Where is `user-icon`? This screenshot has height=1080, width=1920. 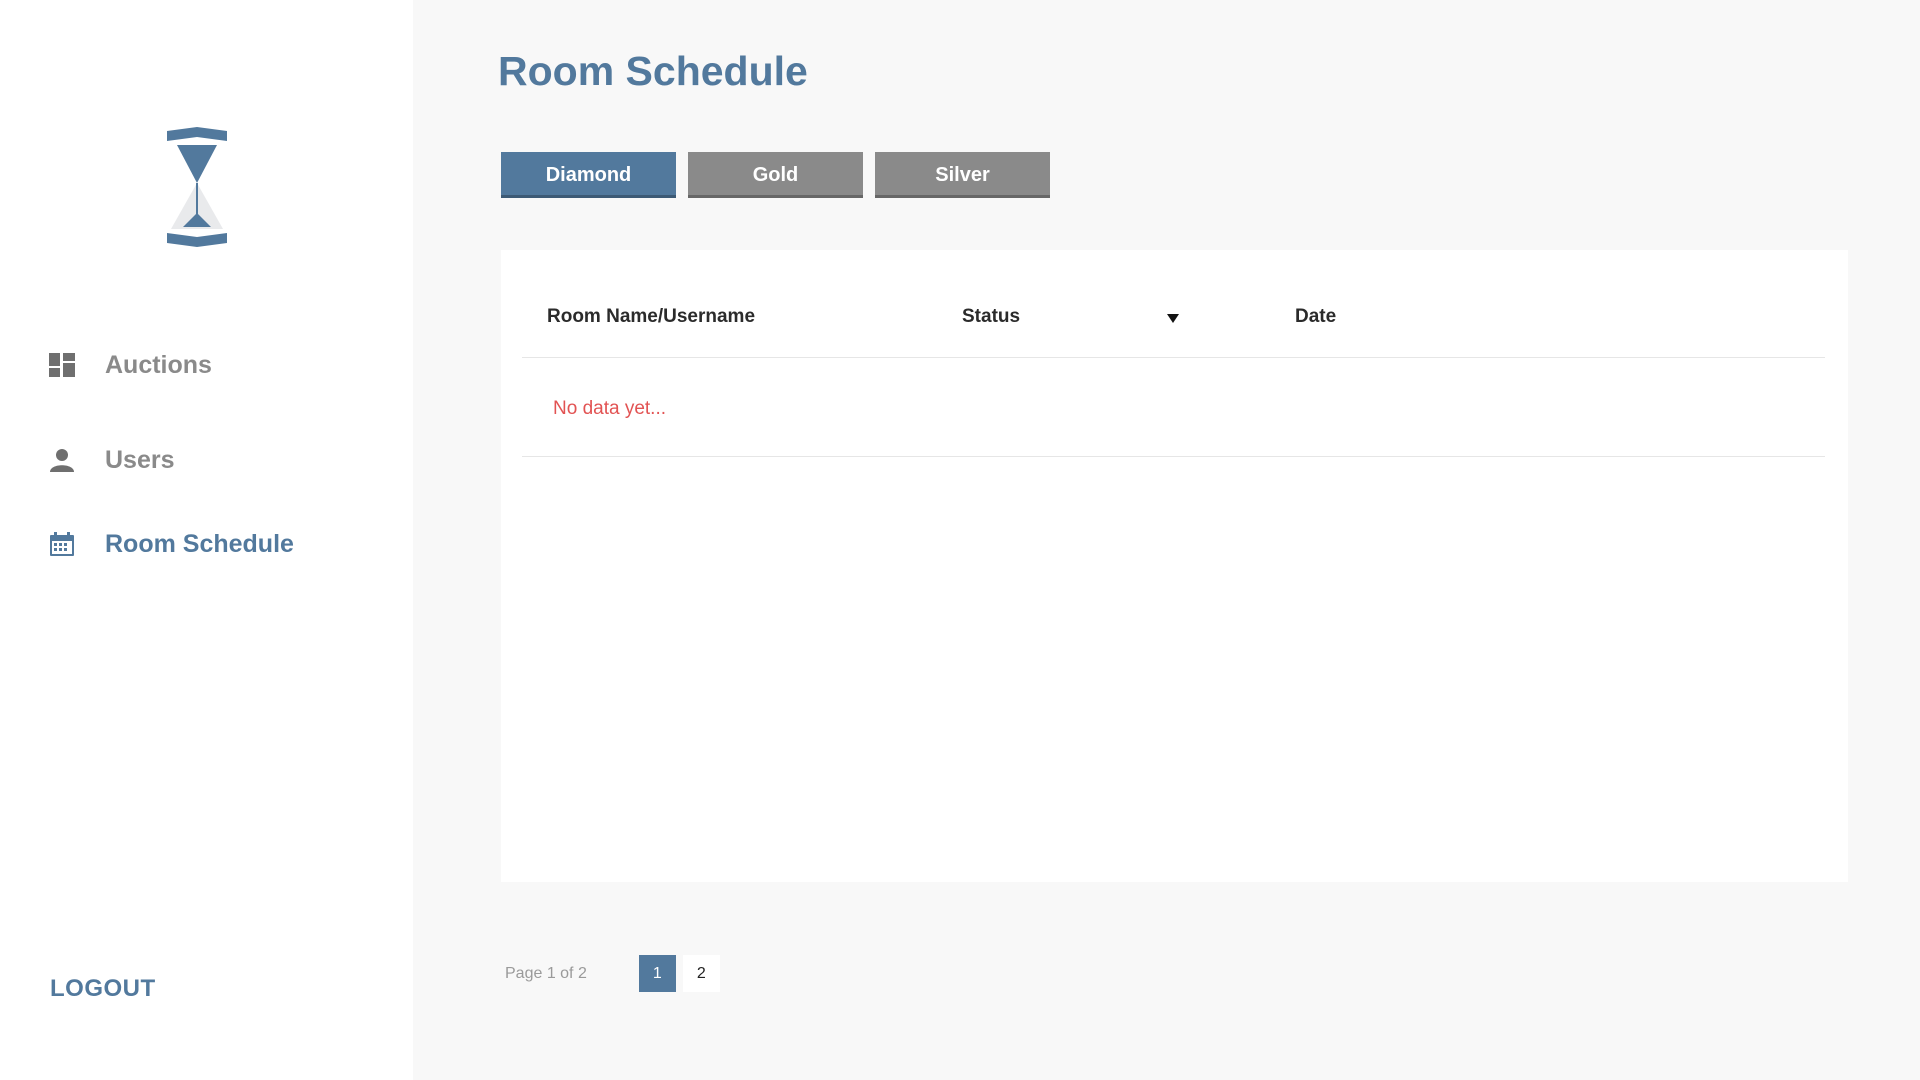 user-icon is located at coordinates (62, 460).